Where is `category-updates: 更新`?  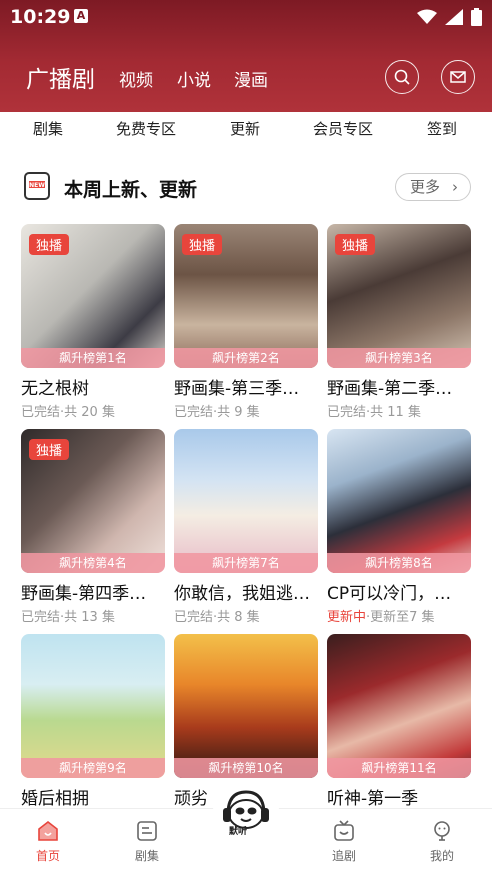
category-updates: 更新 is located at coordinates (245, 128).